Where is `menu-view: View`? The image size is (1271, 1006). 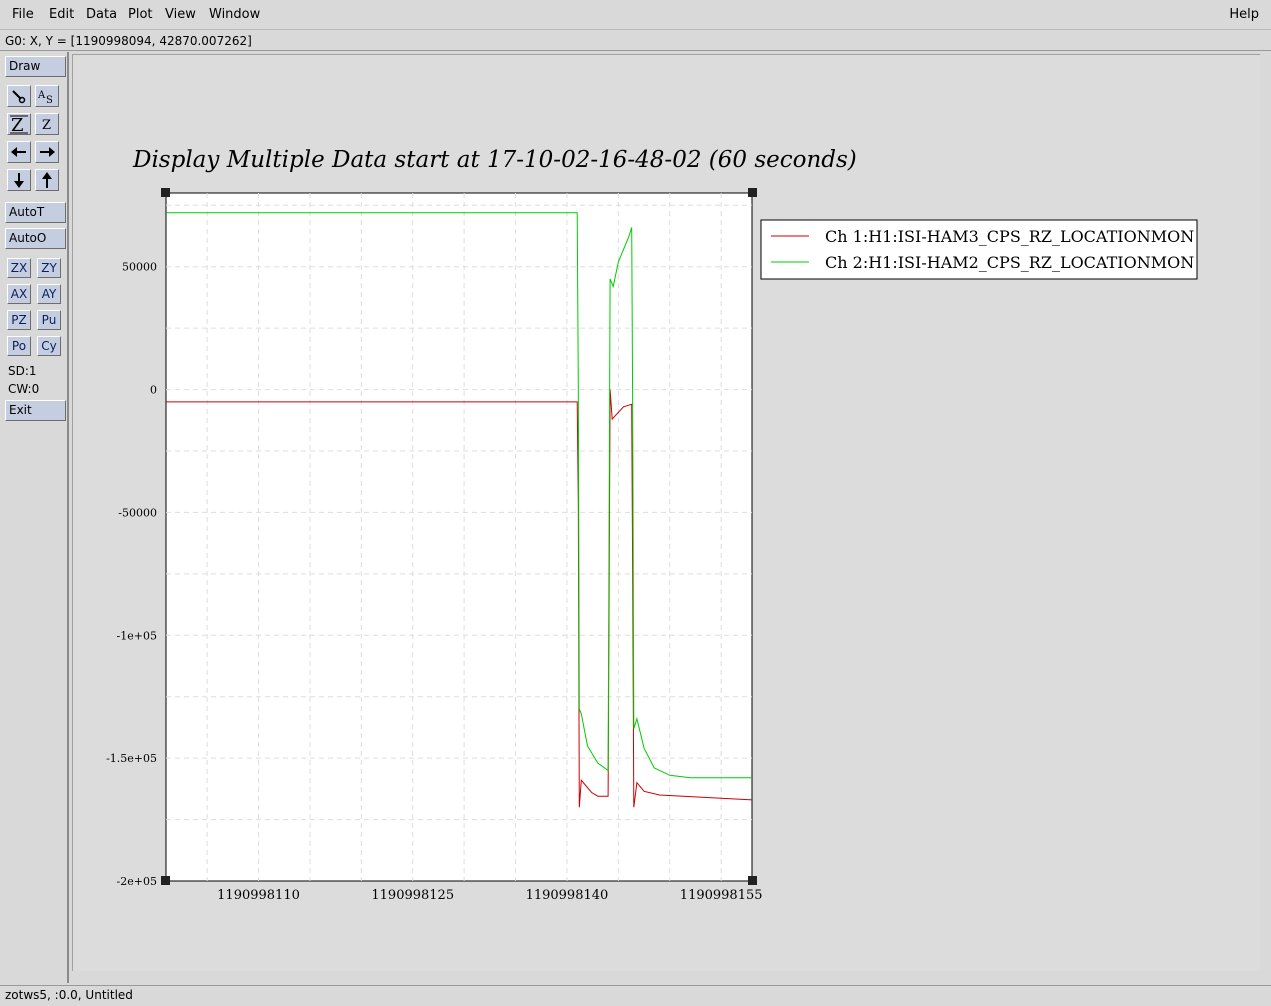 menu-view: View is located at coordinates (180, 14).